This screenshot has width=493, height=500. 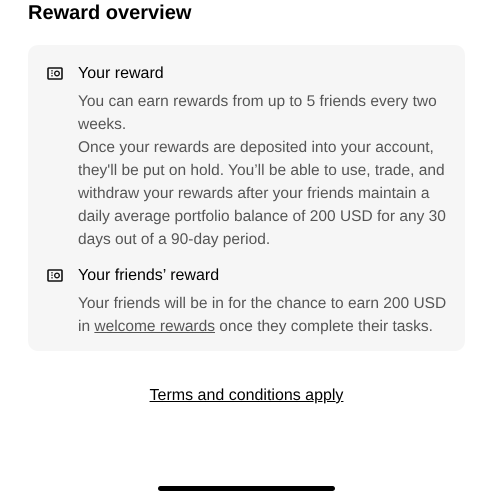 What do you see at coordinates (110, 13) in the screenshot?
I see `page-title: Reward overview` at bounding box center [110, 13].